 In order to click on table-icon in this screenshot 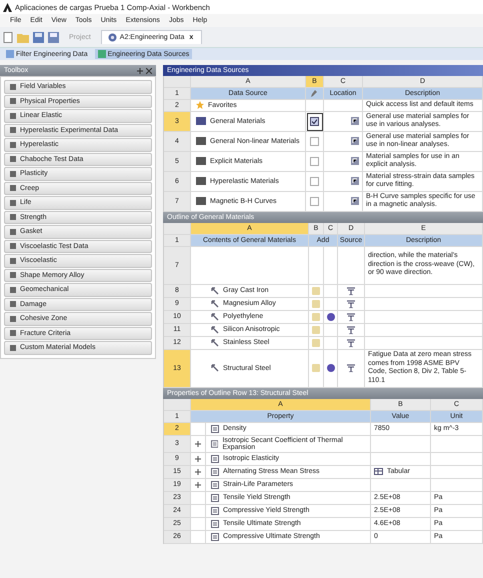, I will do `click(378, 471)`.